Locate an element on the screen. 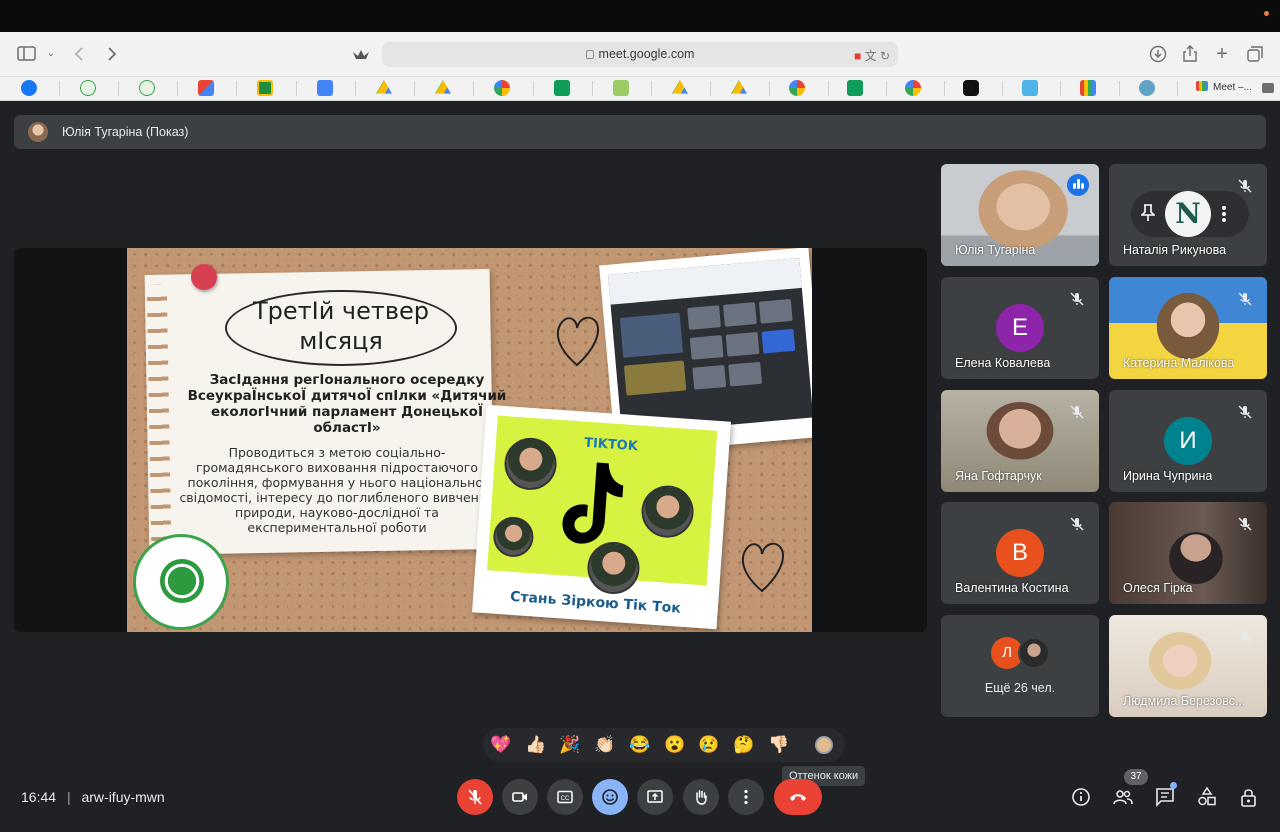 This screenshot has width=1280, height=832. chat-icon is located at coordinates (1165, 797).